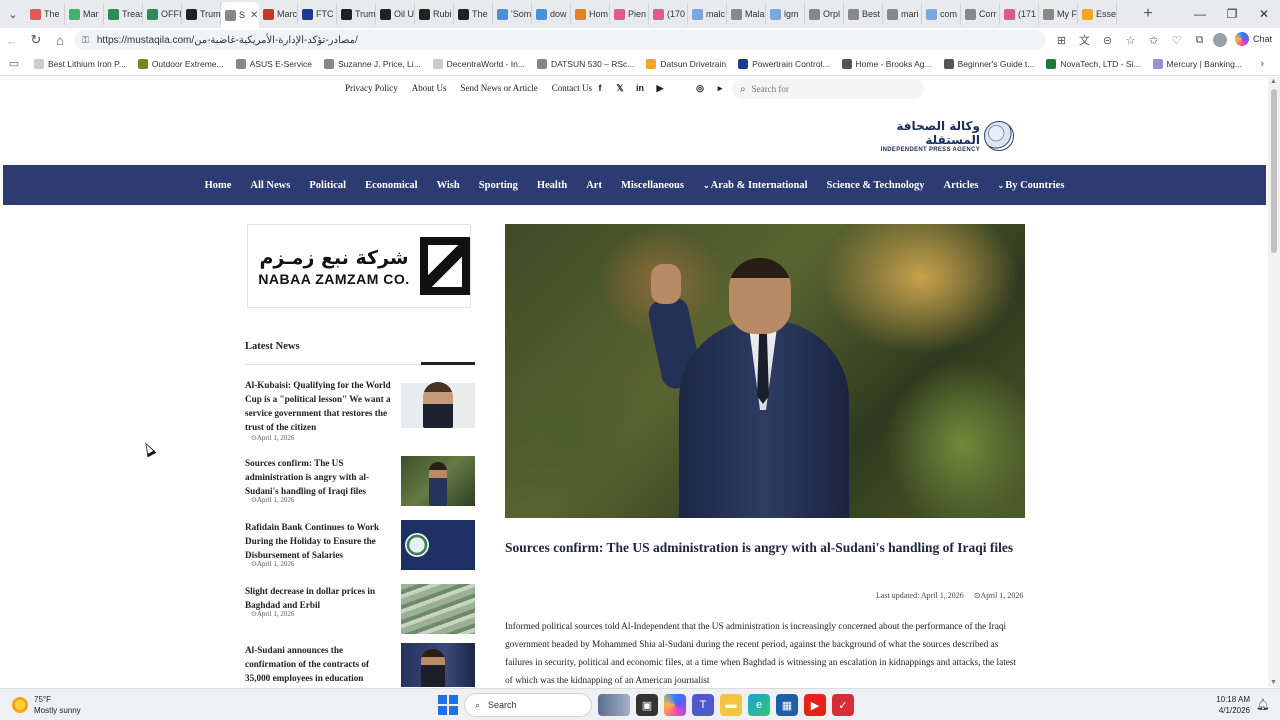 This screenshot has width=1280, height=720. I want to click on nav-item: Political, so click(327, 185).